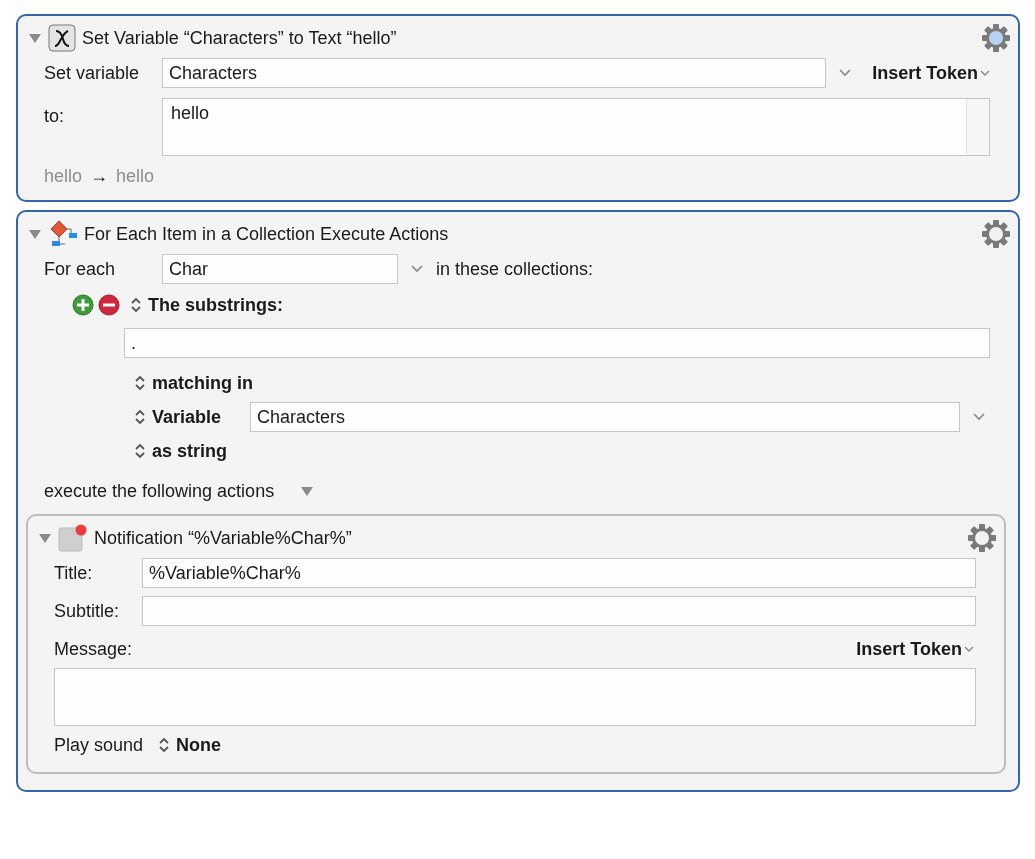 The height and width of the screenshot is (859, 1035). What do you see at coordinates (188, 417) in the screenshot?
I see `source-popup: Variable` at bounding box center [188, 417].